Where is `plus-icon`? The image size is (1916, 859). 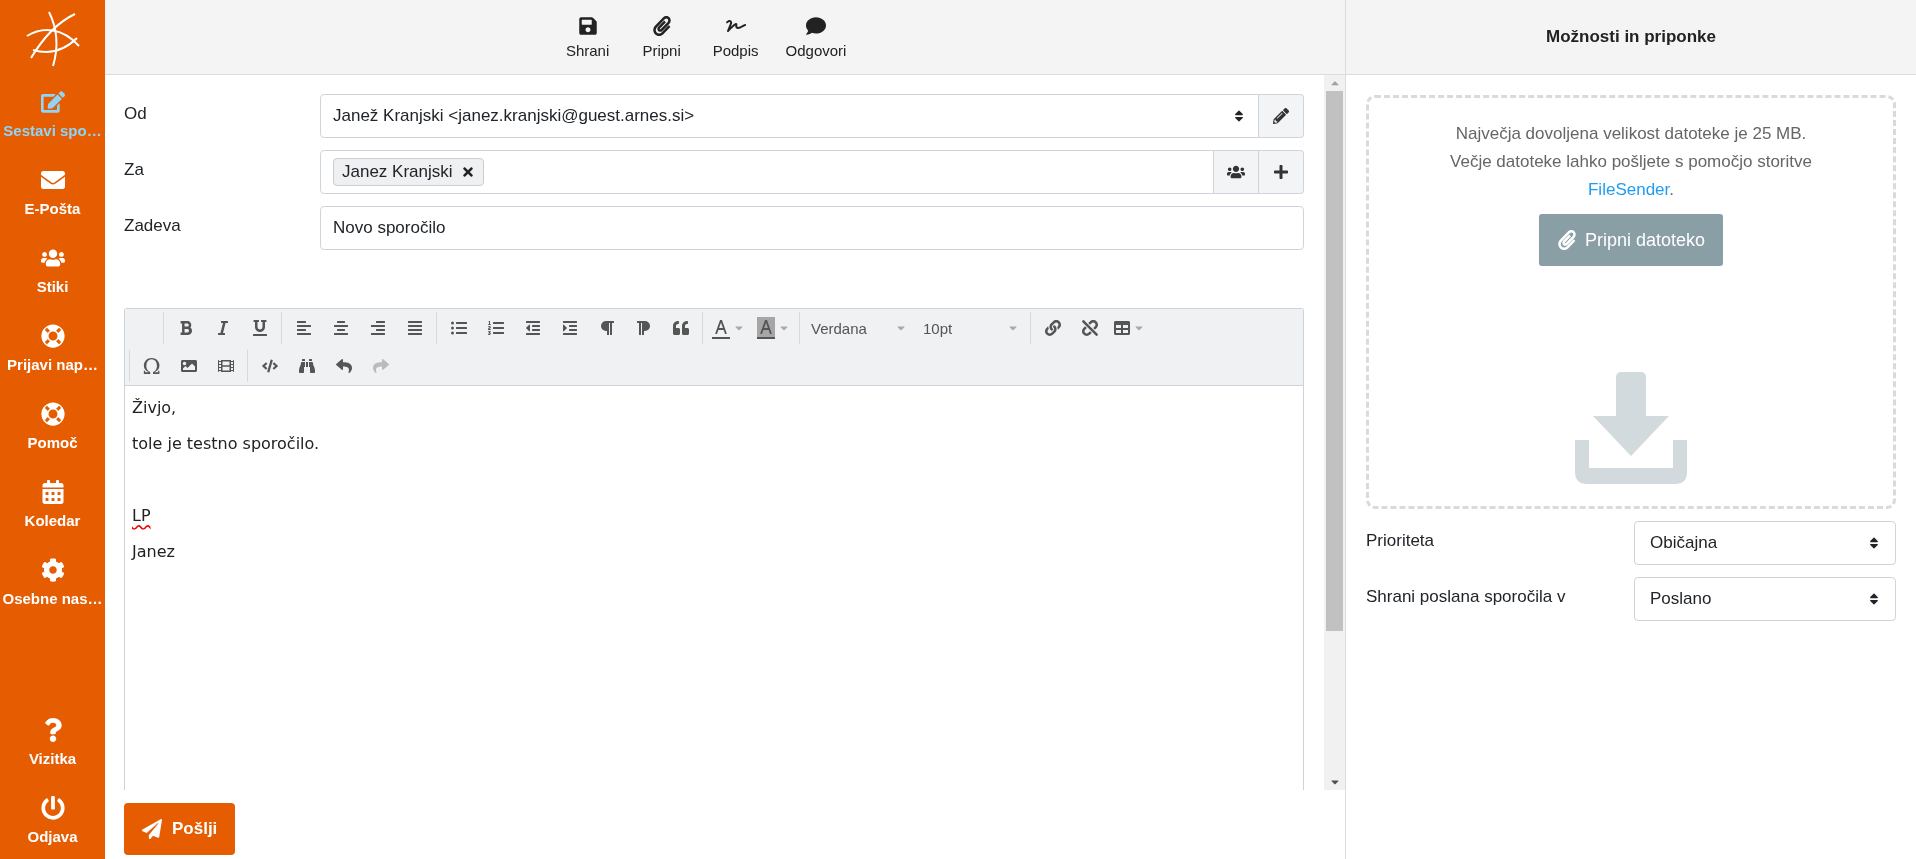 plus-icon is located at coordinates (1281, 172).